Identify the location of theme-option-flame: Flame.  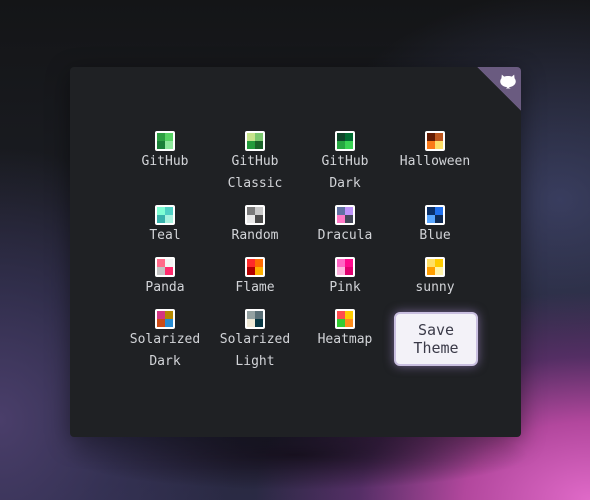
(255, 283).